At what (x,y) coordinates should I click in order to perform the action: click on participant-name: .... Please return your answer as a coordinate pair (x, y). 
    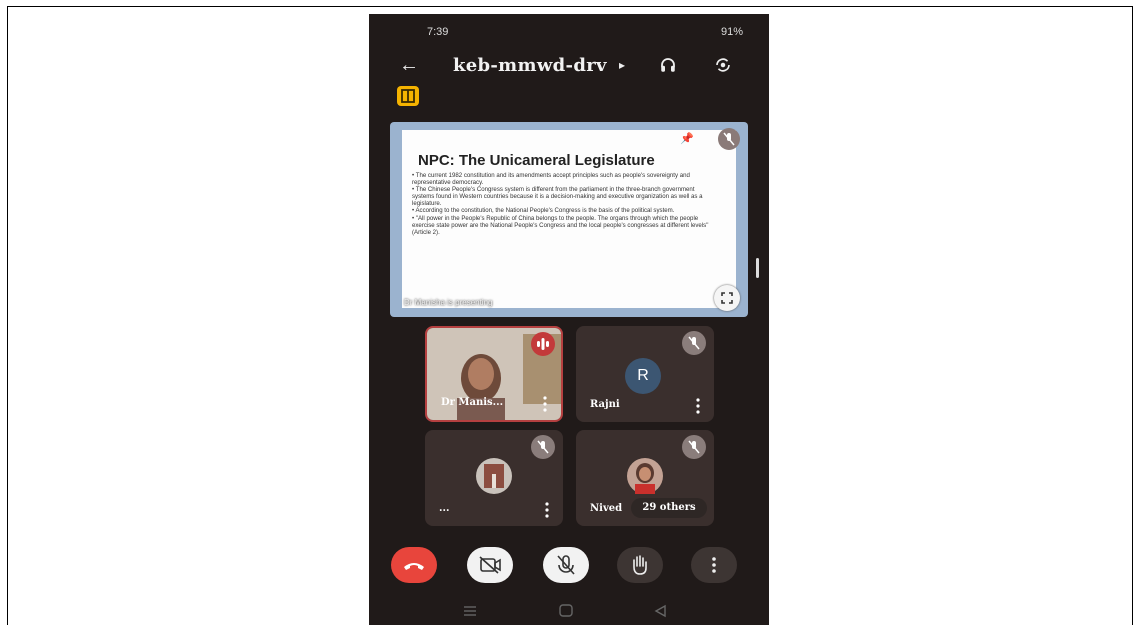
    Looking at the image, I should click on (444, 508).